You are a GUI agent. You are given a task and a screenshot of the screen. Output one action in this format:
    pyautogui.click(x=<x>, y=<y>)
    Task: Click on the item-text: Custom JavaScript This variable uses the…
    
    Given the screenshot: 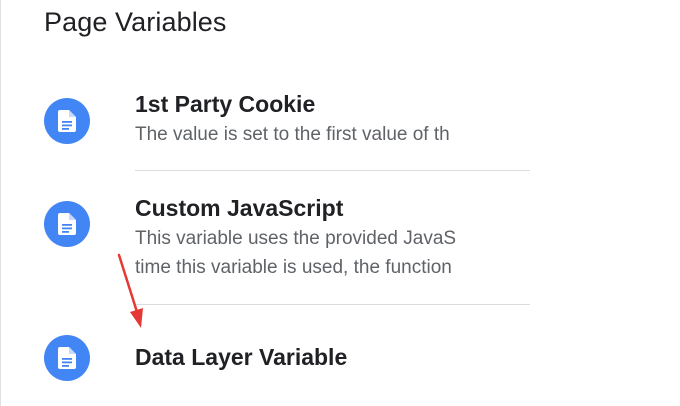 What is the action you would take?
    pyautogui.click(x=333, y=238)
    